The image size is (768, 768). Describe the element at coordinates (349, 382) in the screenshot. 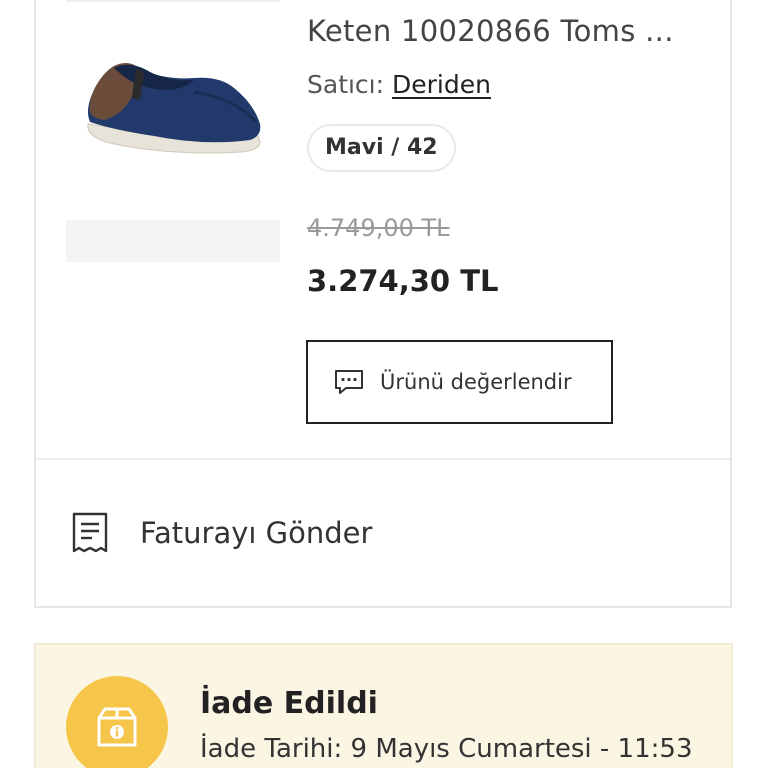

I see `comment-icon` at that location.